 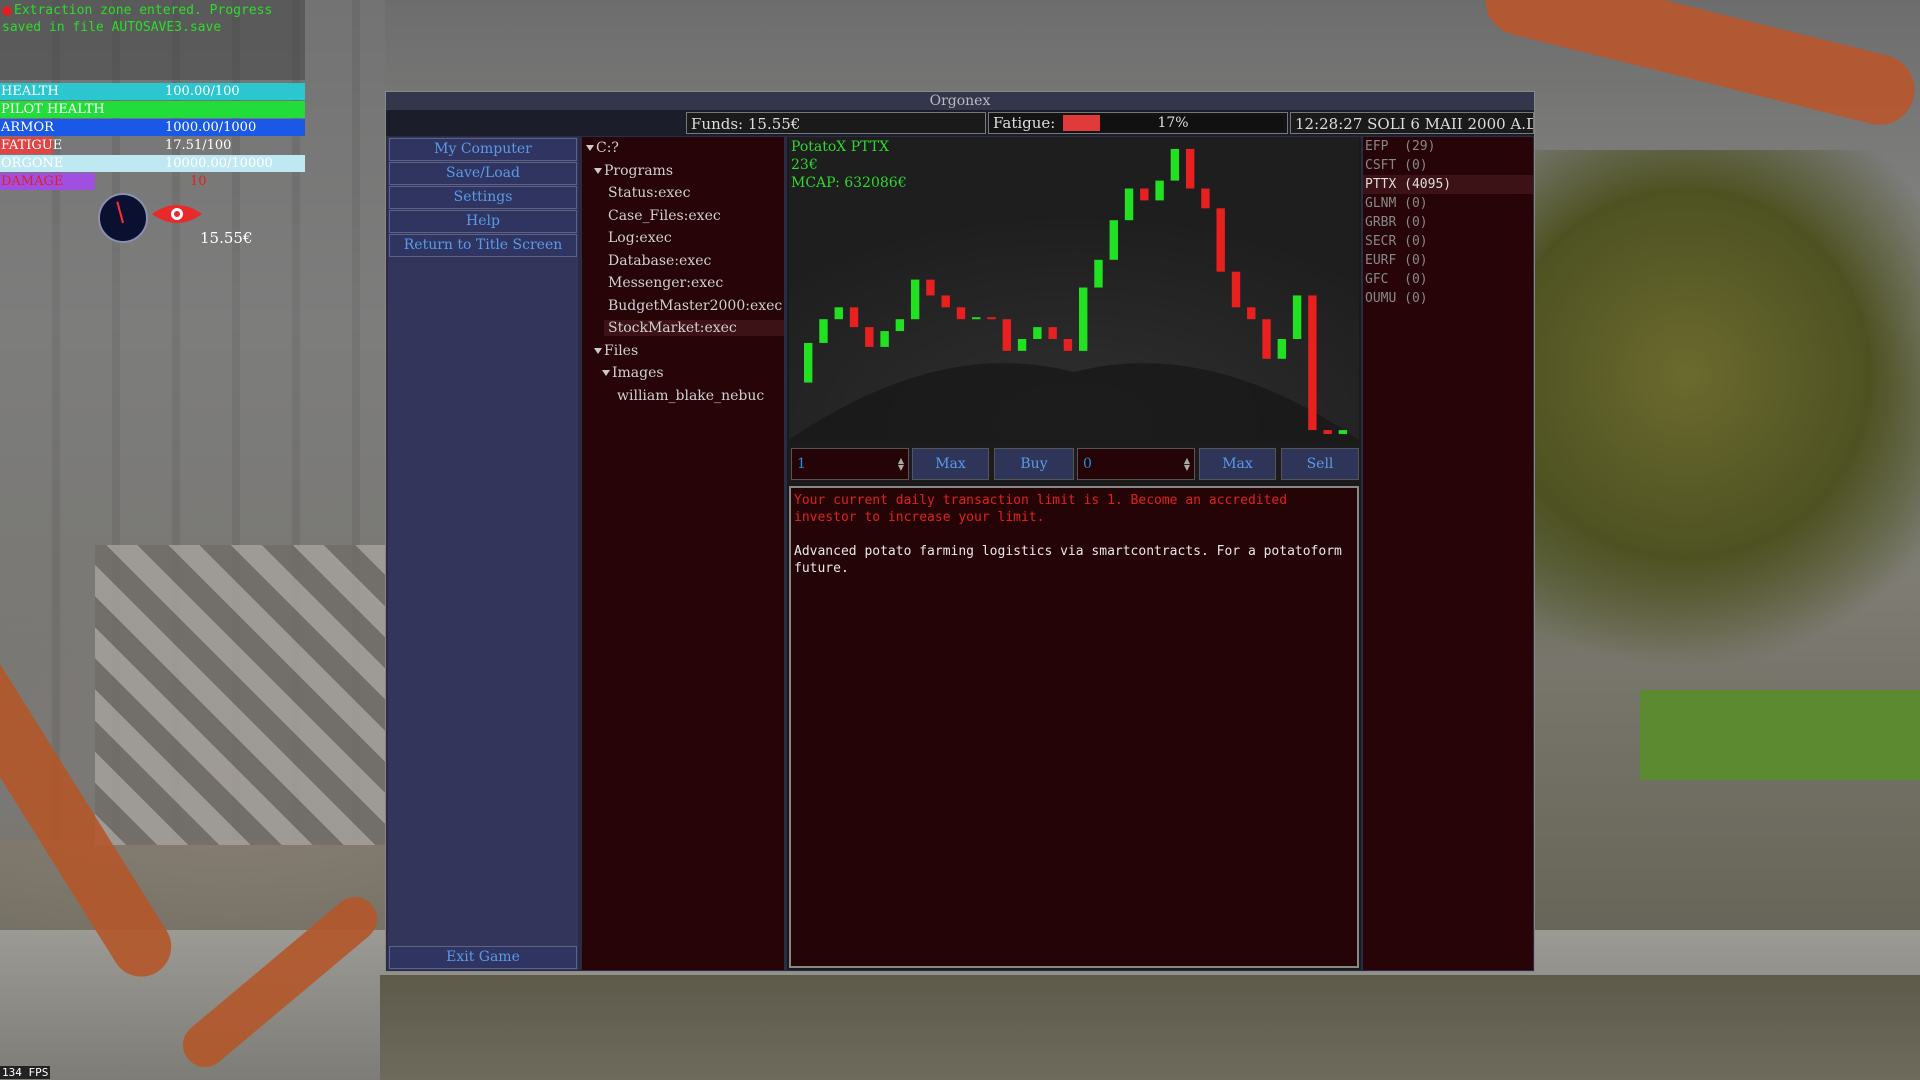 I want to click on sell-max-button: Max, so click(x=1237, y=464).